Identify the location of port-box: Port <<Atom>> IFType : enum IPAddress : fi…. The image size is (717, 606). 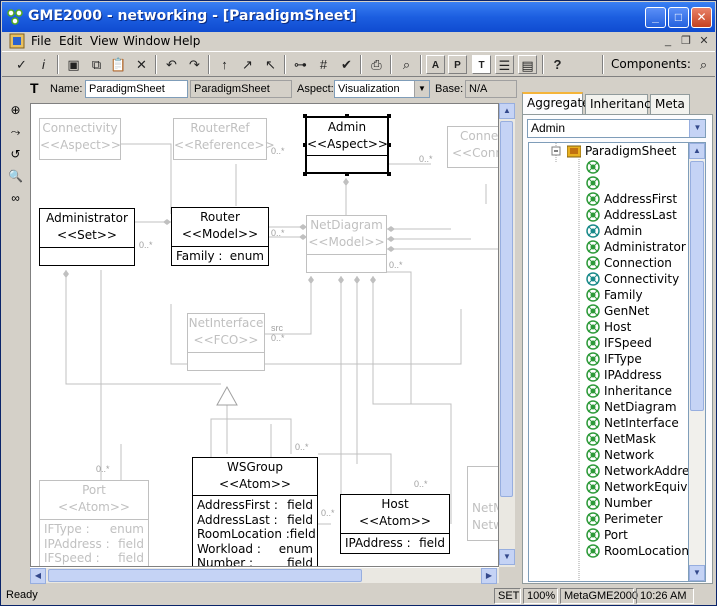
(94, 523).